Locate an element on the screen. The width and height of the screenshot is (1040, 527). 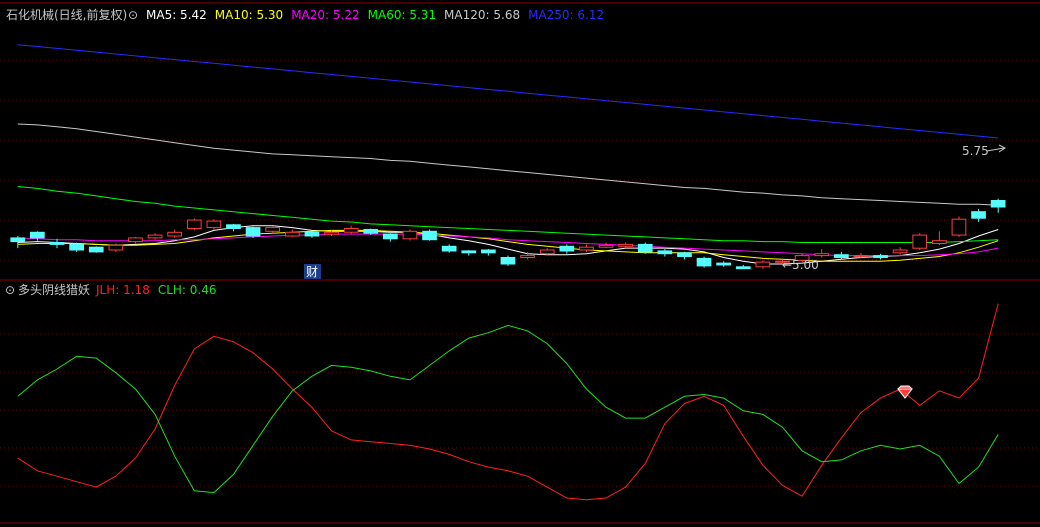
bottom-panel-collapse-icon: ⊙ is located at coordinates (10, 290).